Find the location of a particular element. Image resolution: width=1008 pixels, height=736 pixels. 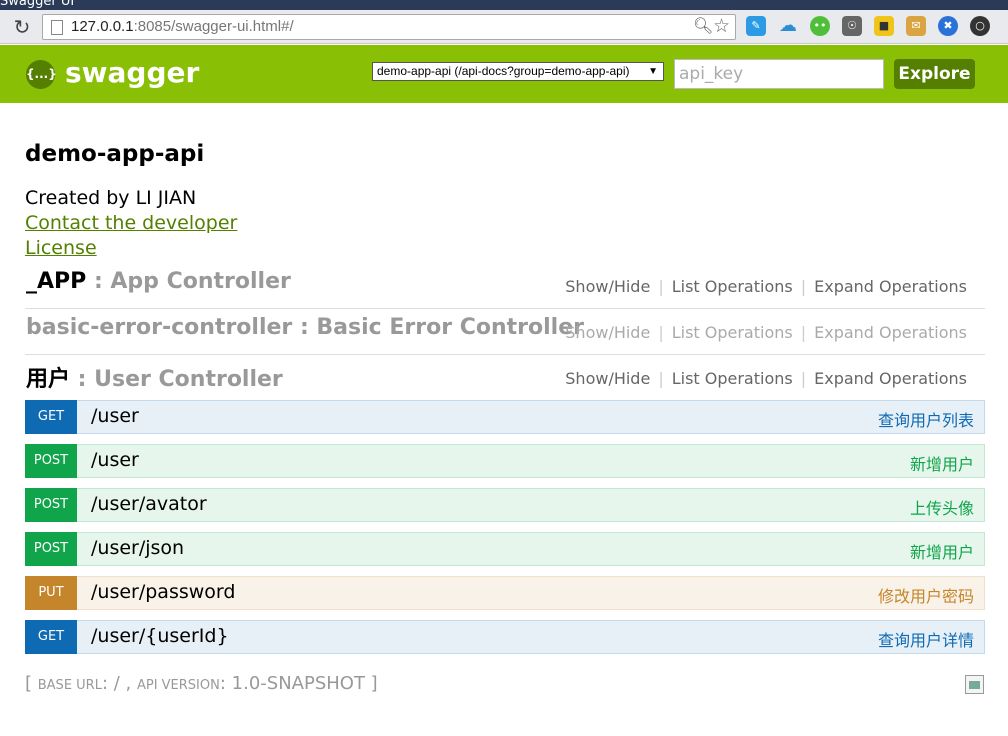

endpoint-get-user-by-id: GET /user/{userId} 查询用户详情 is located at coordinates (505, 637).